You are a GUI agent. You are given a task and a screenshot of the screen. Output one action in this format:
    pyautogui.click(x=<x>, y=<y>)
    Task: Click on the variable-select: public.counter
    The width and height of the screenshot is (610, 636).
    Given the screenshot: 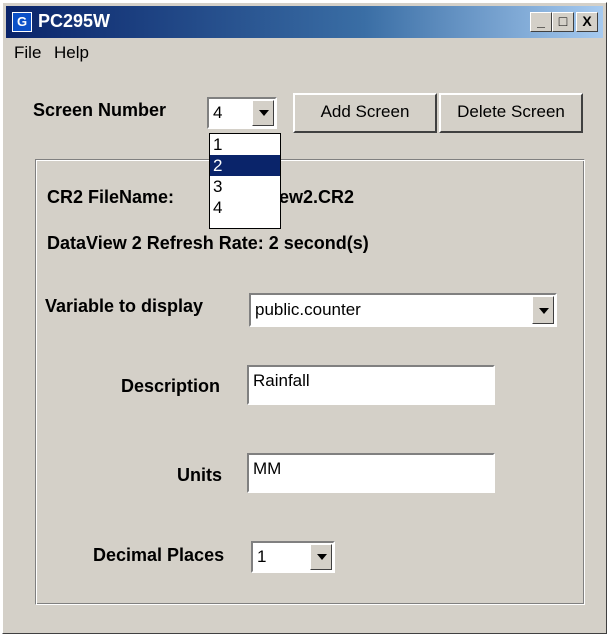 What is the action you would take?
    pyautogui.click(x=403, y=310)
    